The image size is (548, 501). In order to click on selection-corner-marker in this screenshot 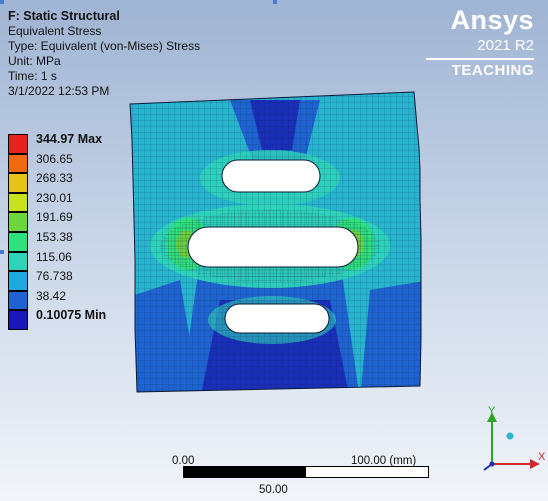, I will do `click(2, 2)`.